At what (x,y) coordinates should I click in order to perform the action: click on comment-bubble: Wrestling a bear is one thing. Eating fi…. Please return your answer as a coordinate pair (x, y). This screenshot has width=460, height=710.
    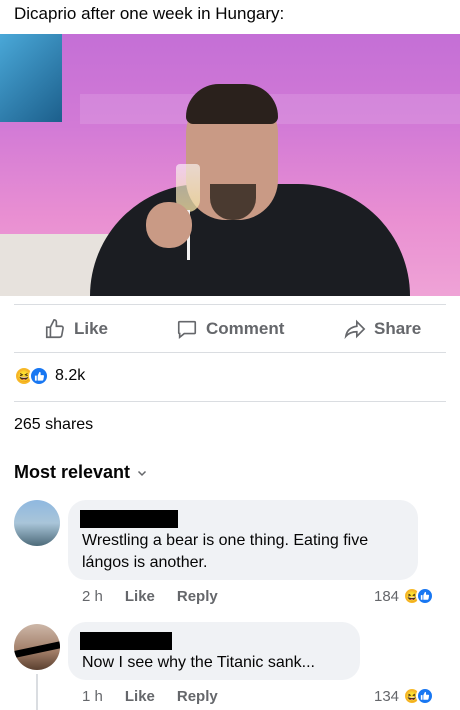
    Looking at the image, I should click on (243, 540).